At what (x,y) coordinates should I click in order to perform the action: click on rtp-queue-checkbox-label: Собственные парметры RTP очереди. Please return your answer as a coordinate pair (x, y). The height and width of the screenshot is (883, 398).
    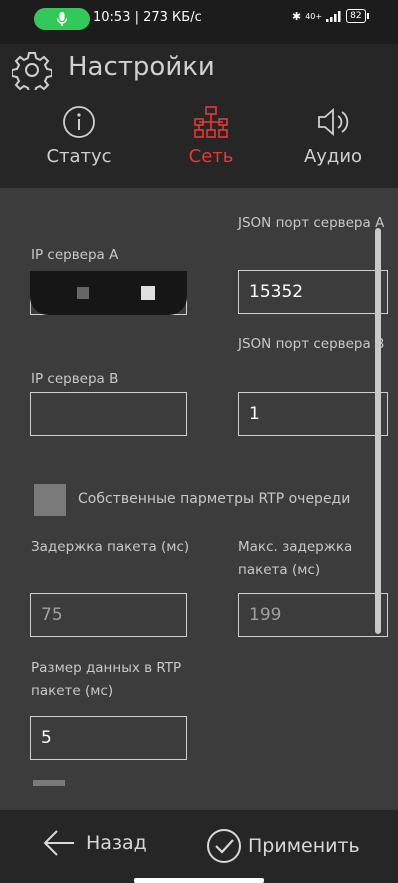
    Looking at the image, I should click on (214, 499).